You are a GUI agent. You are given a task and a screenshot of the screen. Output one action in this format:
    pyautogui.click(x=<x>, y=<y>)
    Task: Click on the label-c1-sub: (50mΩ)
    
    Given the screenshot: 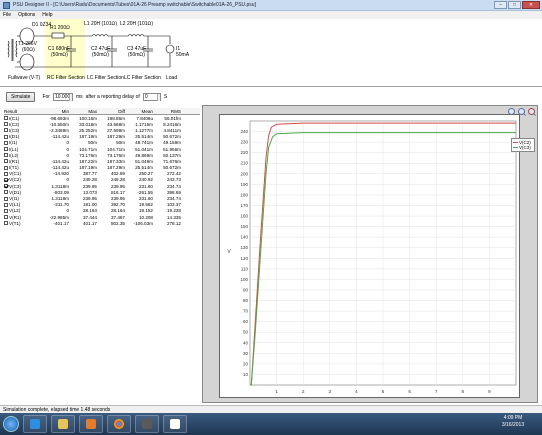 What is the action you would take?
    pyautogui.click(x=59, y=55)
    